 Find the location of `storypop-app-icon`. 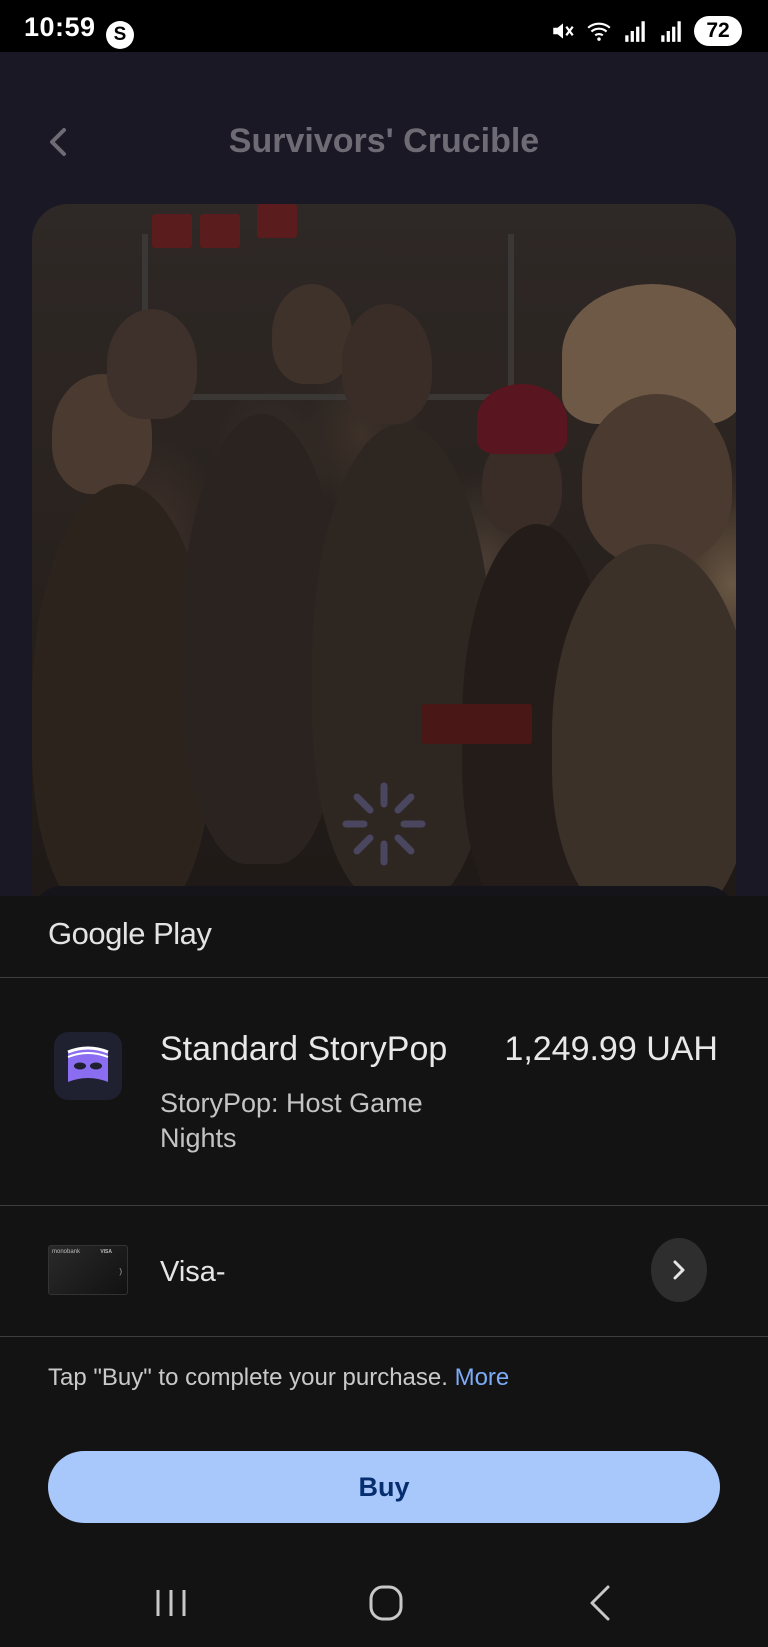

storypop-app-icon is located at coordinates (88, 1066).